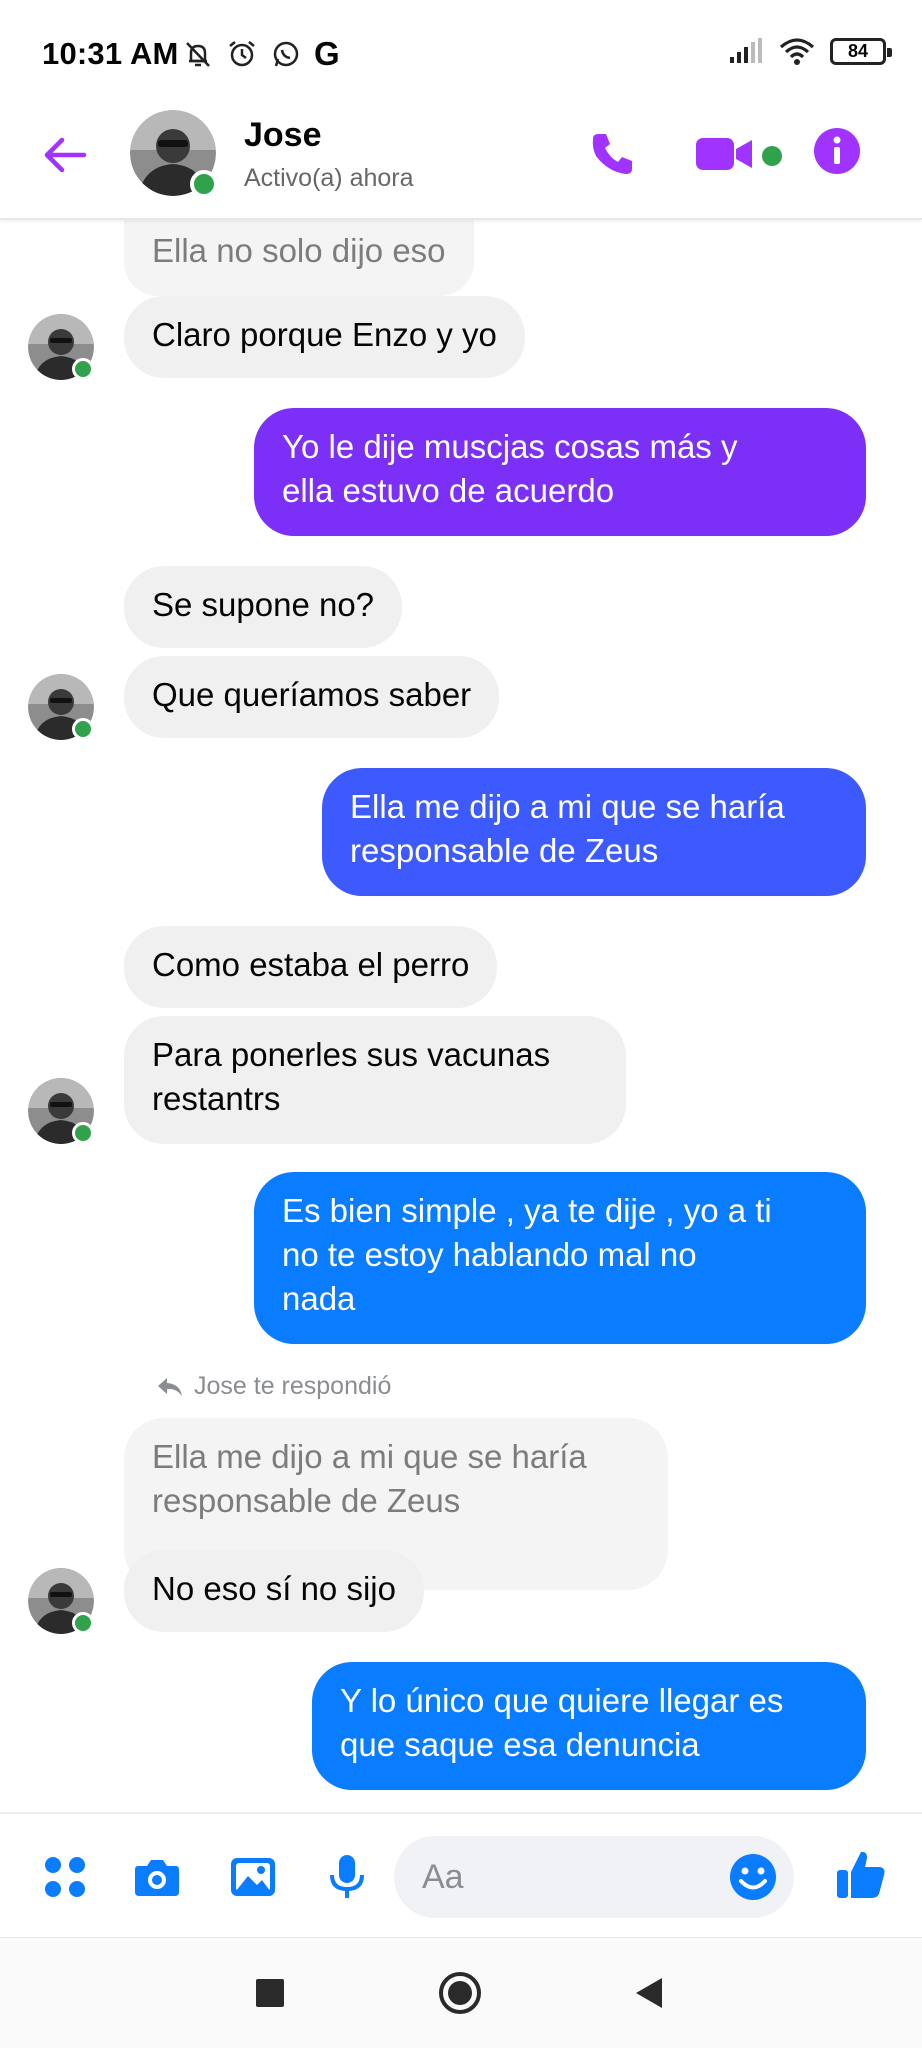 The image size is (922, 2048). What do you see at coordinates (562, 1877) in the screenshot?
I see `message-input` at bounding box center [562, 1877].